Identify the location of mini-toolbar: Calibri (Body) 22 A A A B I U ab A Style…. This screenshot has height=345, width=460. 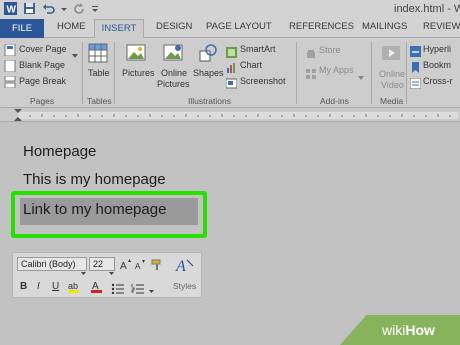
(107, 275).